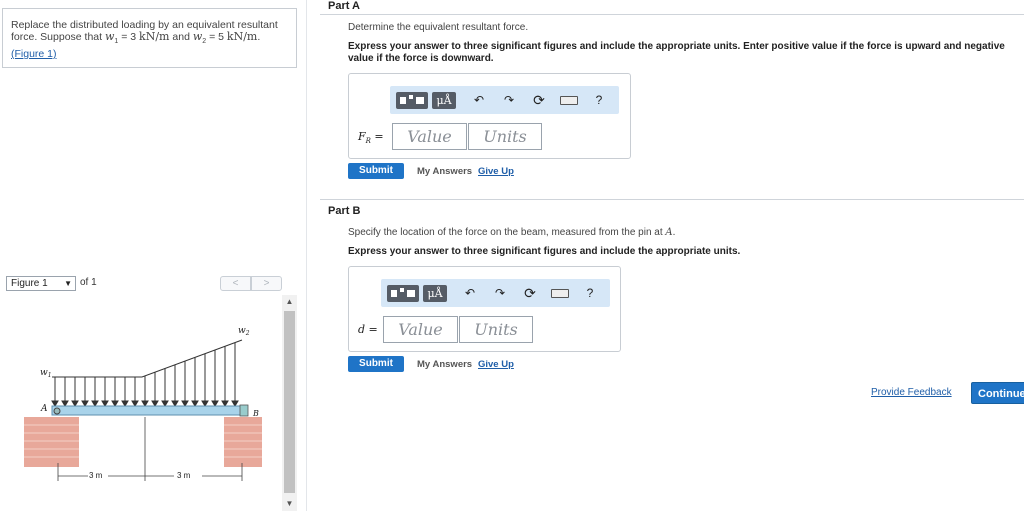  I want to click on part-b-title: Part B, so click(344, 211).